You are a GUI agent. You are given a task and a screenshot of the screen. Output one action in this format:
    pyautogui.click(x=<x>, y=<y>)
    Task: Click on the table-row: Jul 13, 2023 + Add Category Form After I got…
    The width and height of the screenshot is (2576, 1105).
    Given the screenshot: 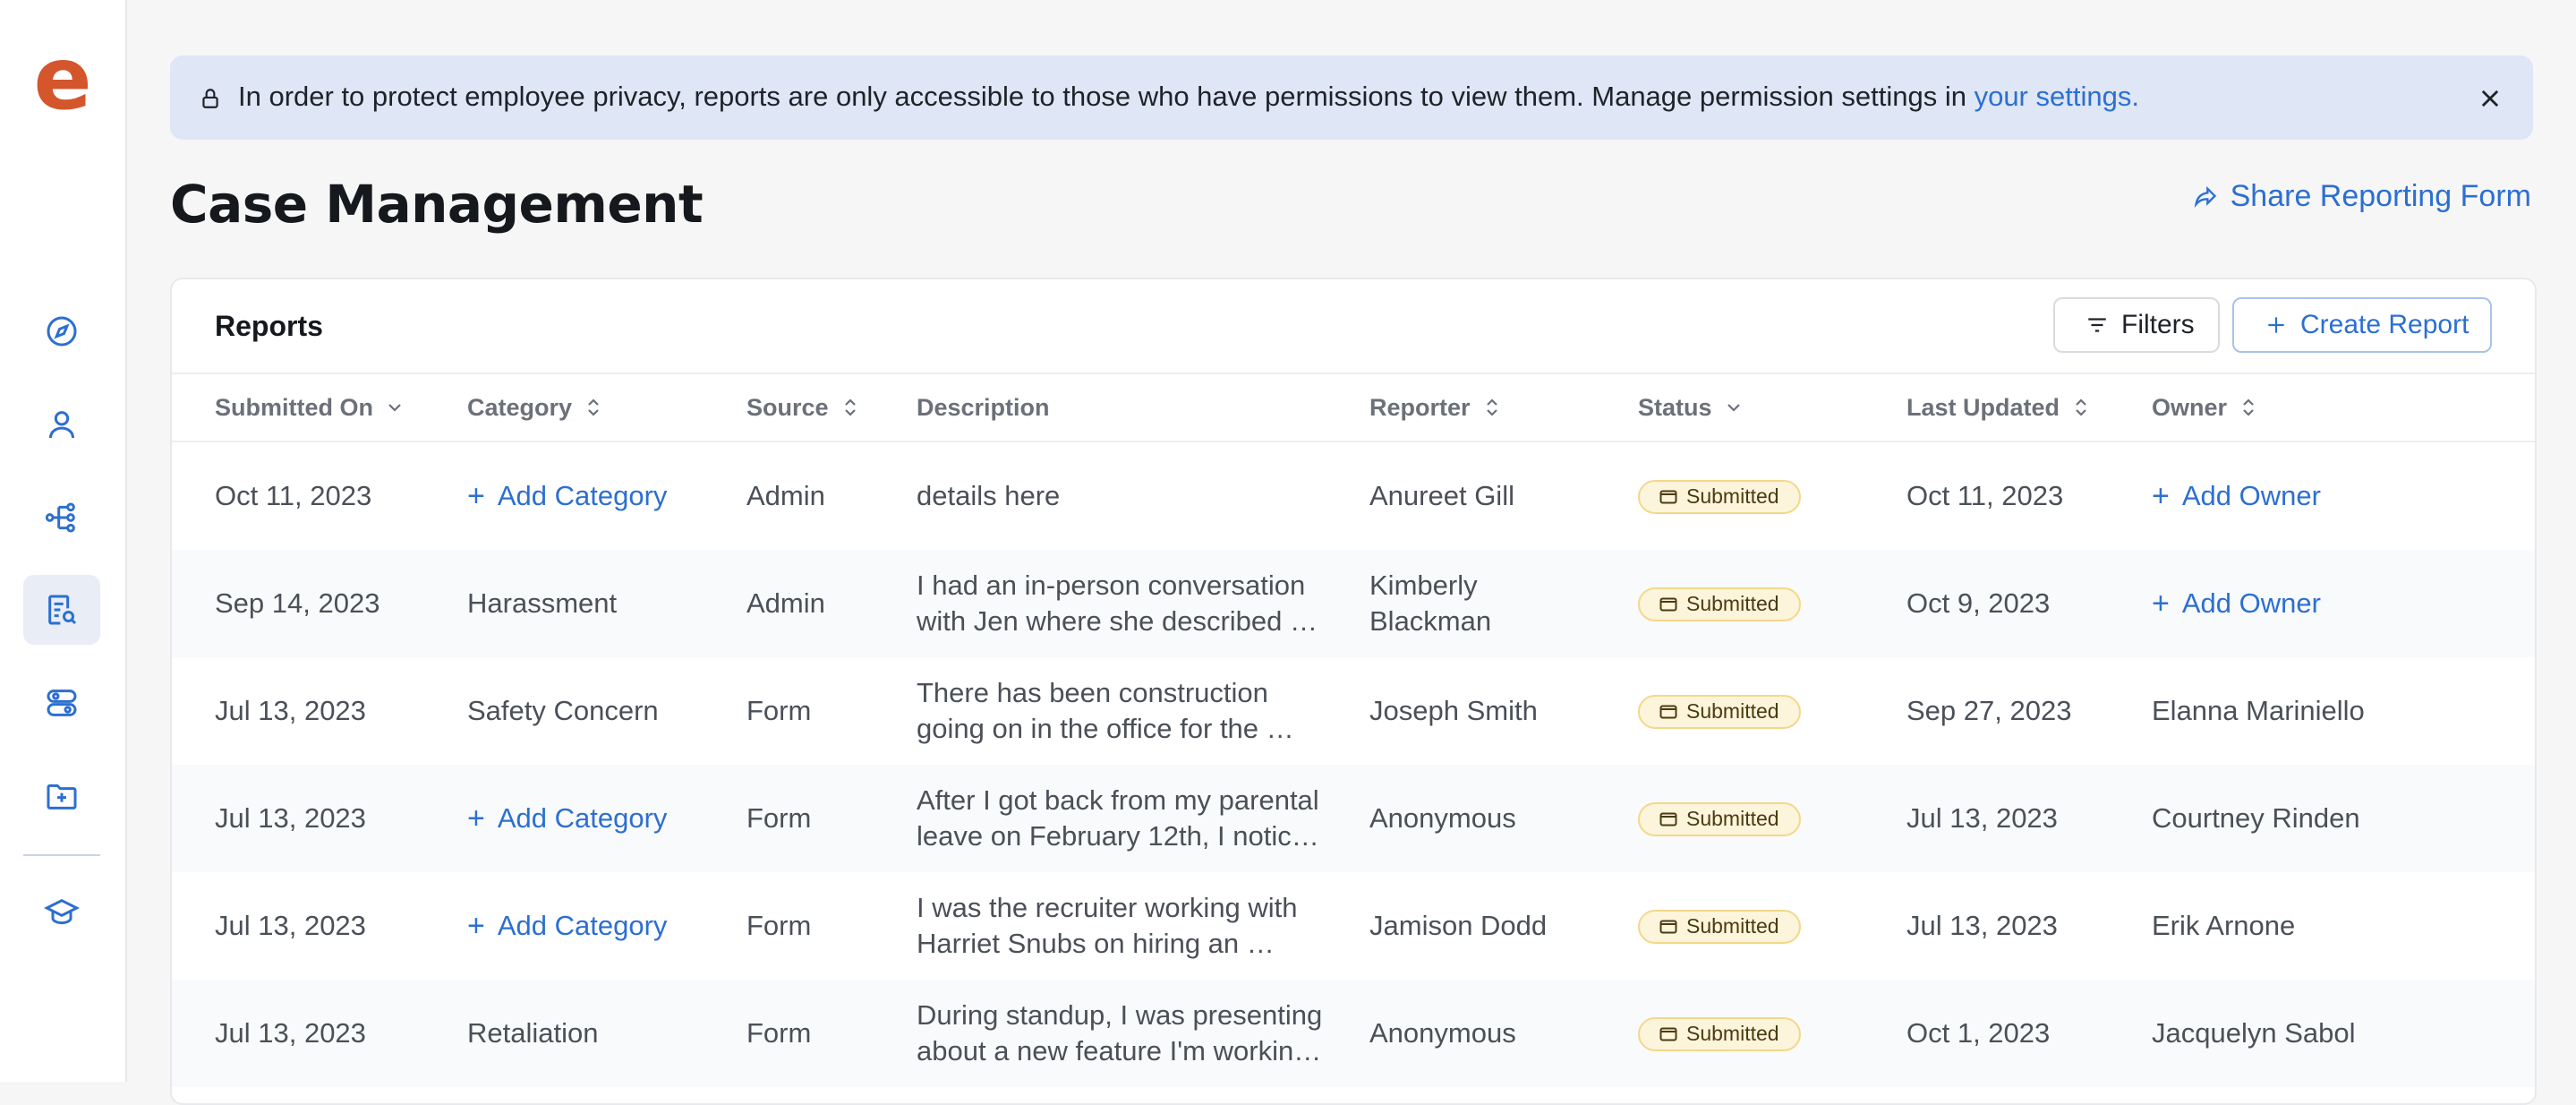 What is the action you would take?
    pyautogui.click(x=1353, y=819)
    